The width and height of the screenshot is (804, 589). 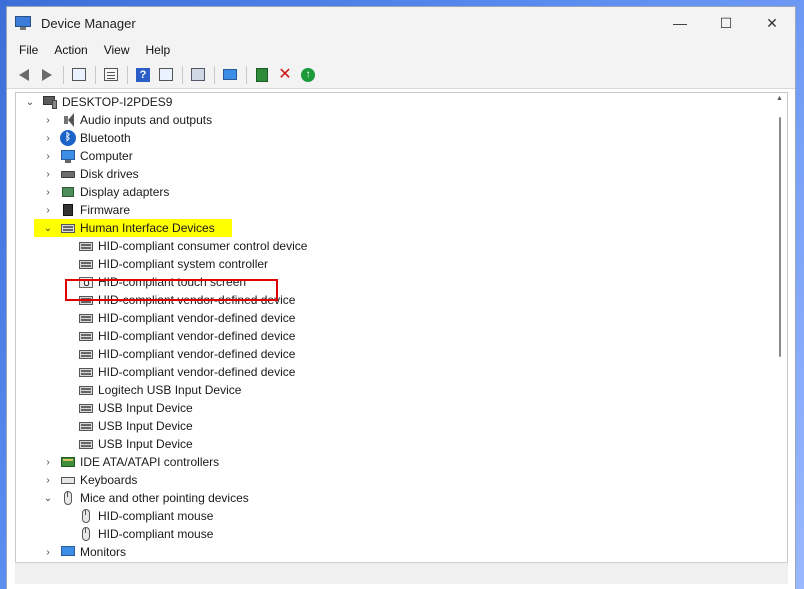 I want to click on device-item: HID-compliant system controller, so click(x=396, y=264).